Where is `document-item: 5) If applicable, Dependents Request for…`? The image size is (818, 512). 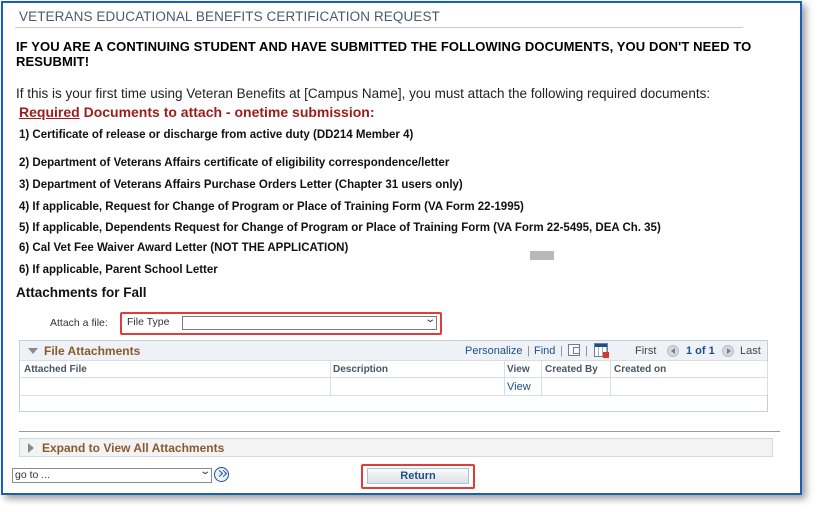
document-item: 5) If applicable, Dependents Request for… is located at coordinates (340, 228).